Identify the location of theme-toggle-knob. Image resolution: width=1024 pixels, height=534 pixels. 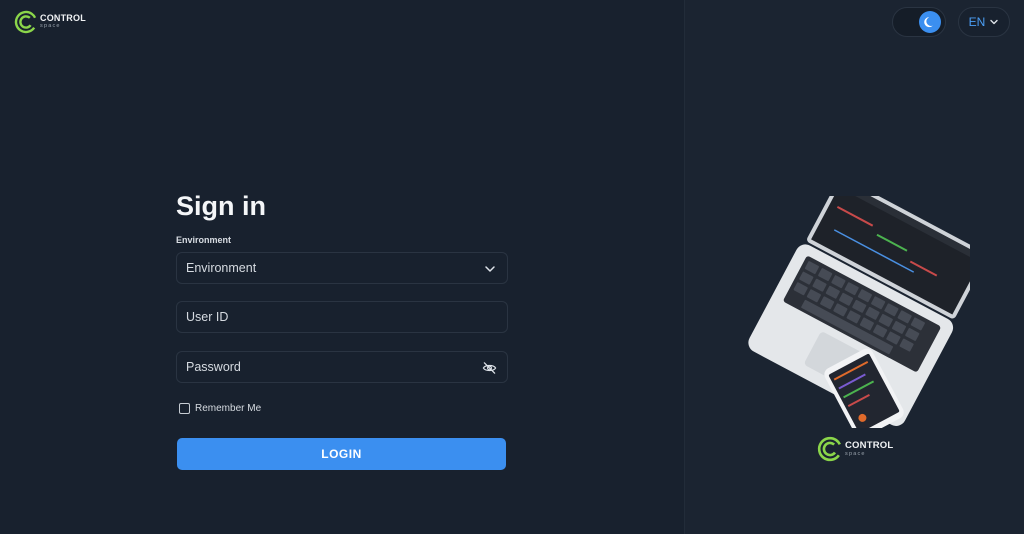
(930, 22).